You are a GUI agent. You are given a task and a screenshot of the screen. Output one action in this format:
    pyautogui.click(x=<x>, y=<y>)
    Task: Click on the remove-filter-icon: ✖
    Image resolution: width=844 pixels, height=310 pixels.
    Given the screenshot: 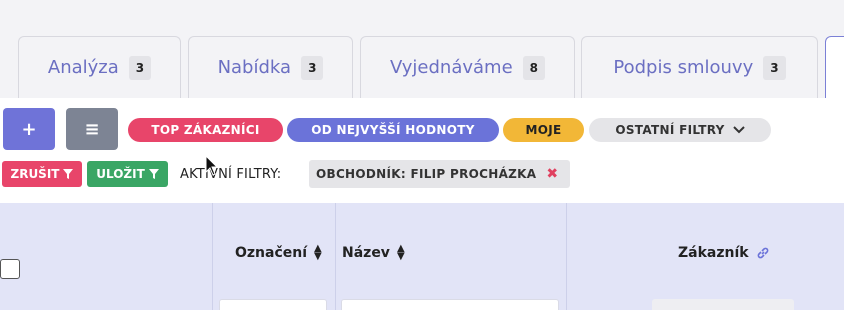 What is the action you would take?
    pyautogui.click(x=552, y=174)
    